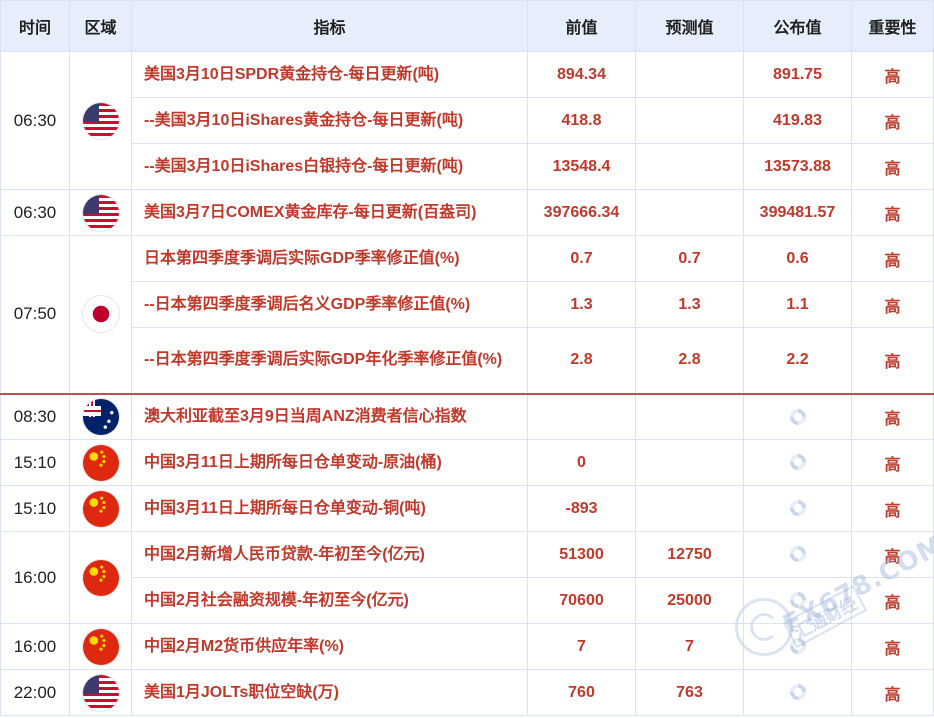  What do you see at coordinates (329, 166) in the screenshot?
I see `indicator-cell: --美国3月10日iShares白银持仓-每日更新(吨)` at bounding box center [329, 166].